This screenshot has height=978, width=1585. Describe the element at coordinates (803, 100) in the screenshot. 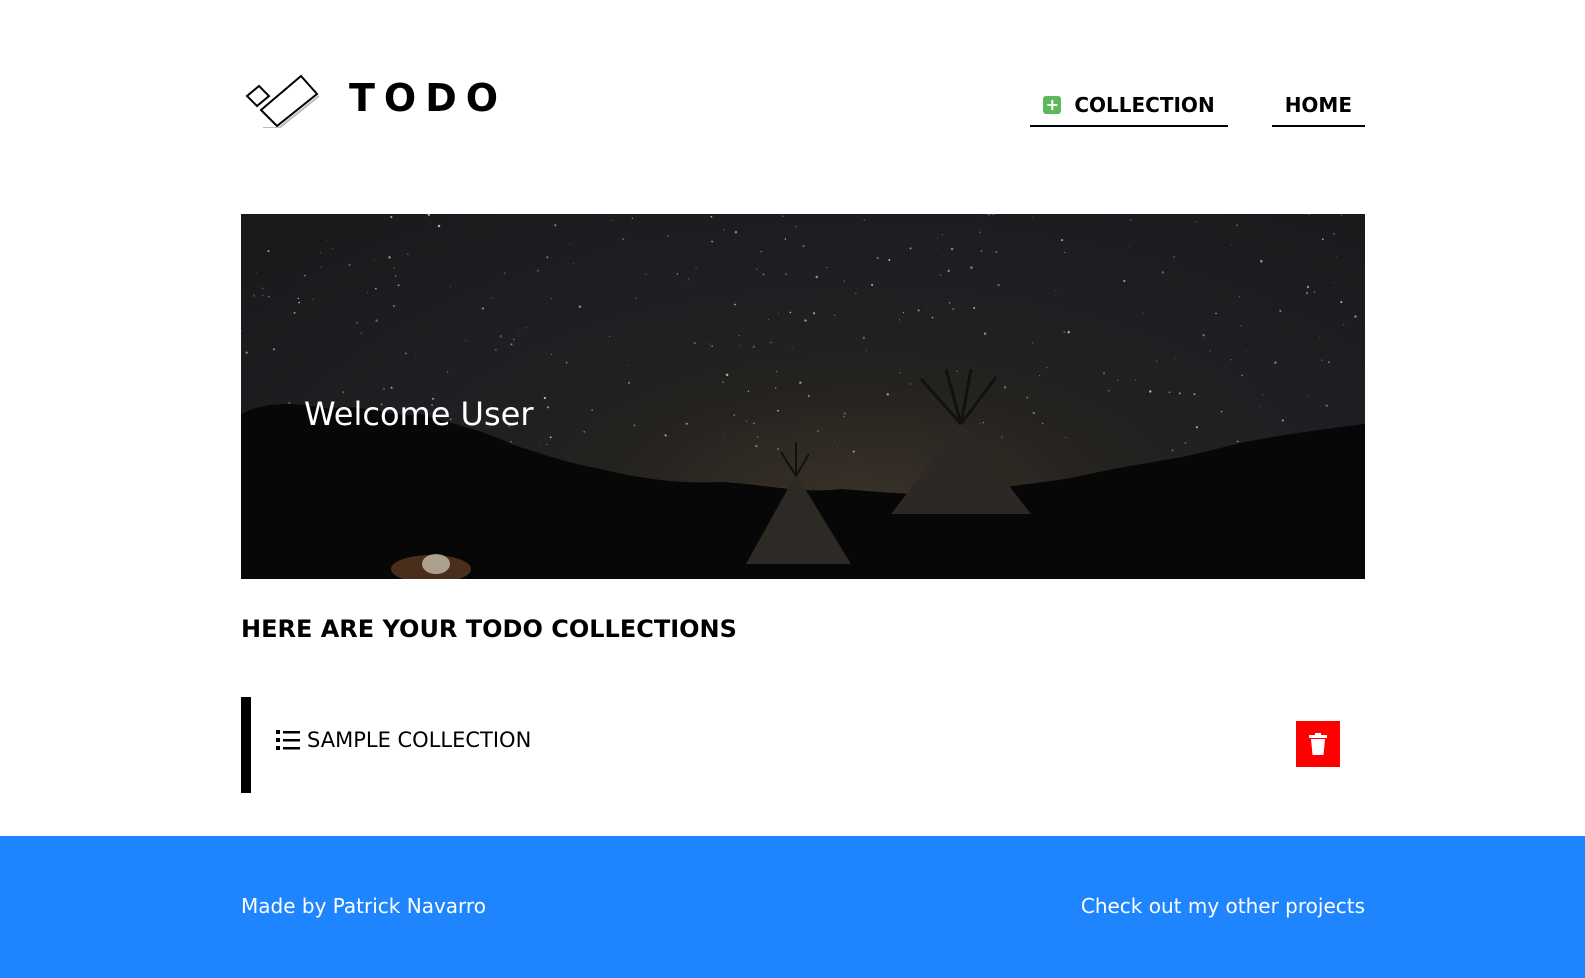

I see `site-header: TODO + COLLECTION HOME` at that location.